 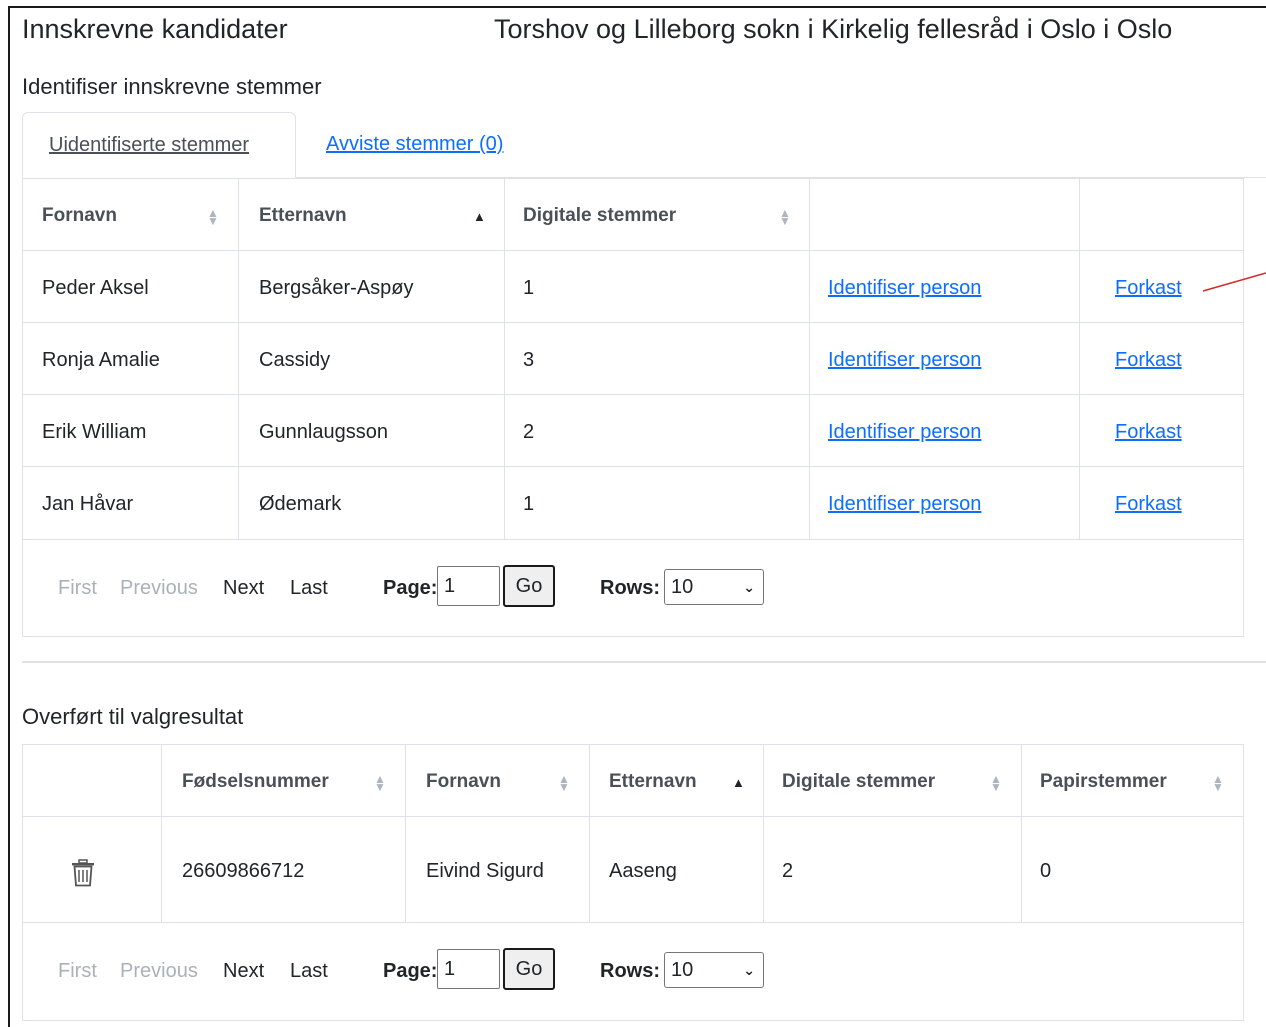 I want to click on cell-etternavn: Bergsåker-Aspøy, so click(x=336, y=288).